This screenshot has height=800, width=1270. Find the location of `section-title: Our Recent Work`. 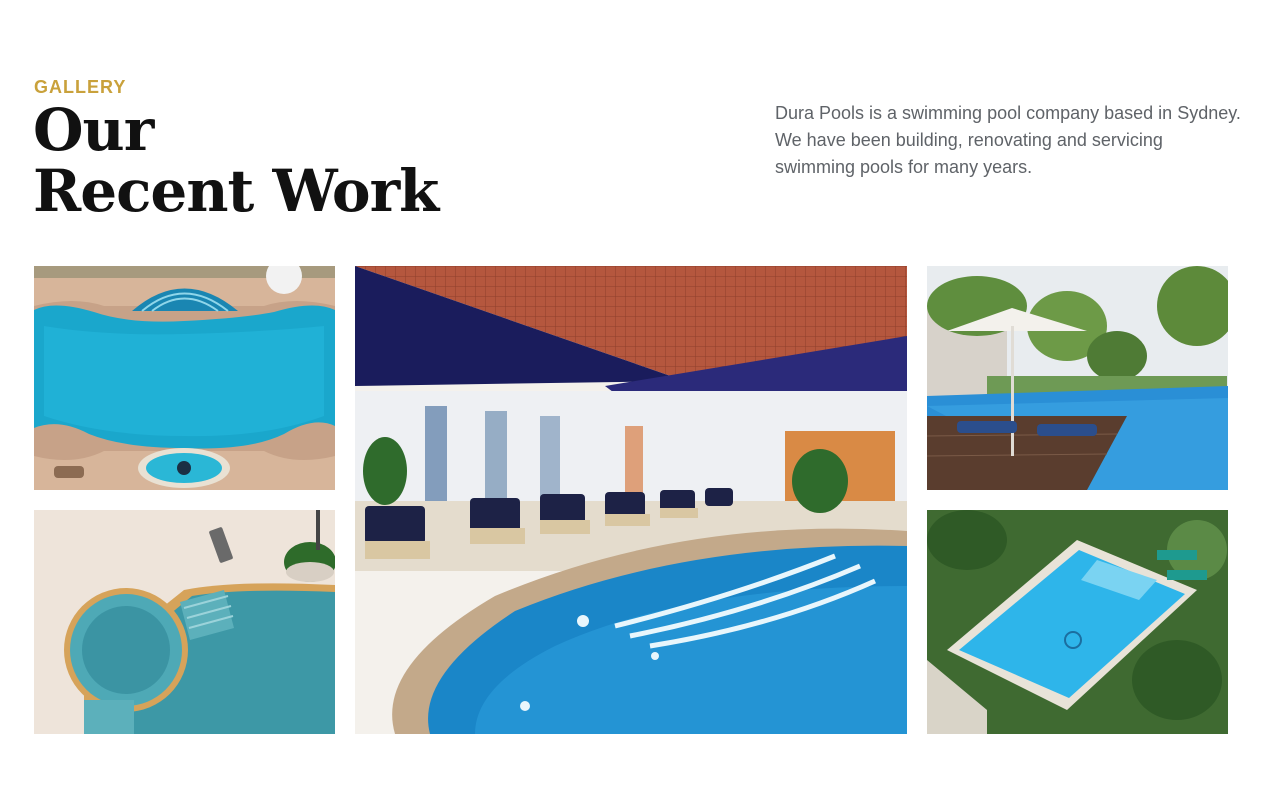

section-title: Our Recent Work is located at coordinates (236, 160).